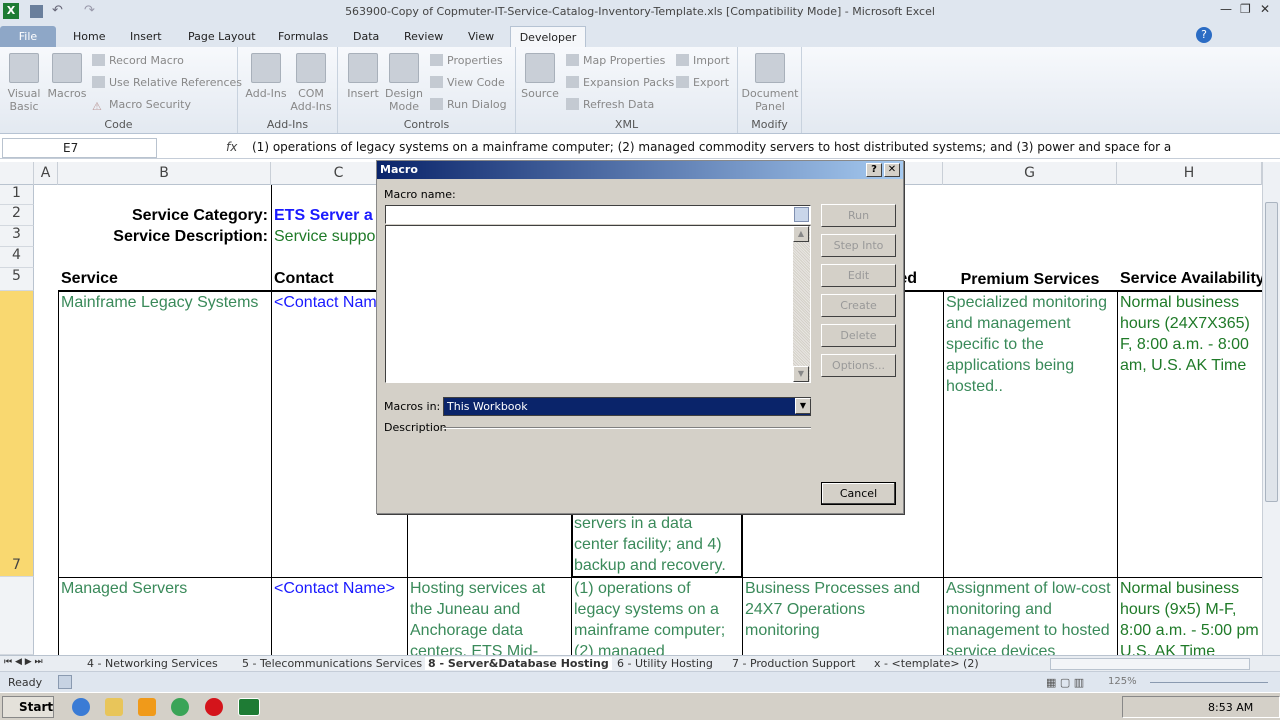 This screenshot has width=1280, height=720. I want to click on row8-contact: <Contact Name>, so click(339, 588).